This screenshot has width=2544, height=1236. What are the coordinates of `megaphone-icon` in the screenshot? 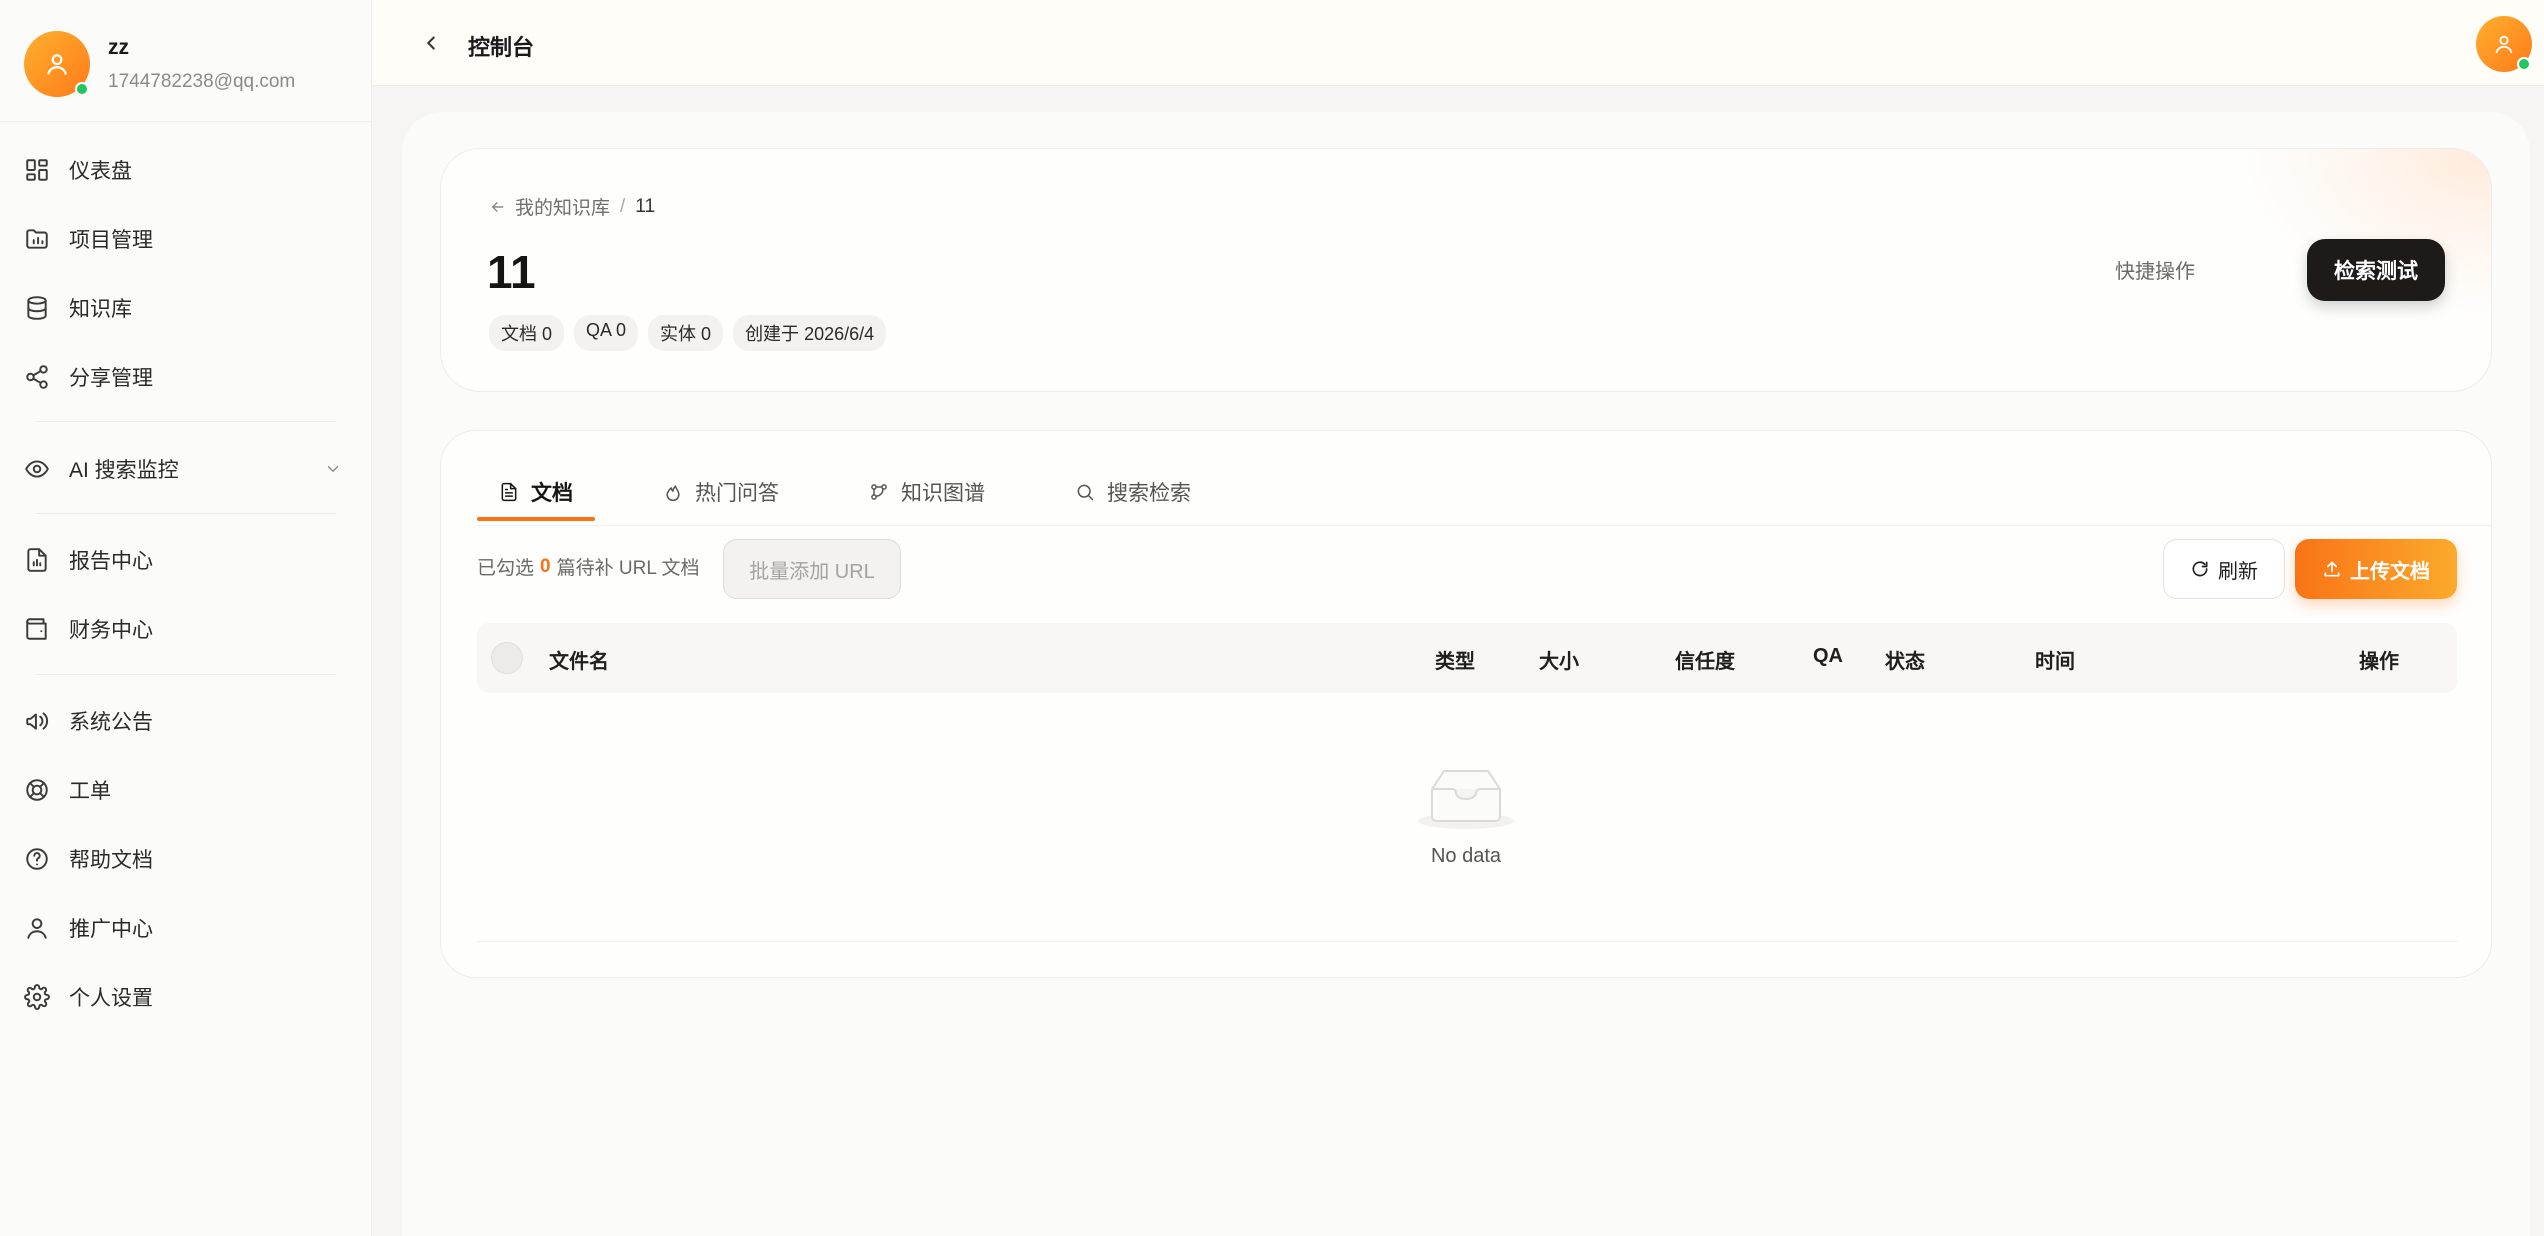 It's located at (37, 721).